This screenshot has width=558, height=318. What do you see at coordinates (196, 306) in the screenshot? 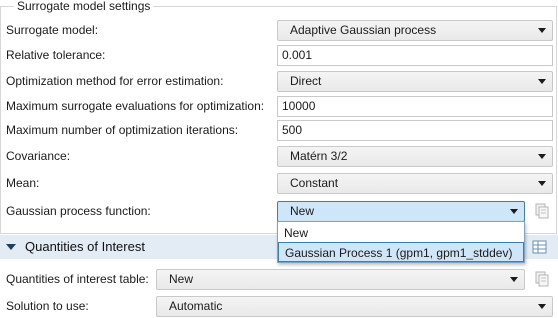
I see `solution-value: Automatic` at bounding box center [196, 306].